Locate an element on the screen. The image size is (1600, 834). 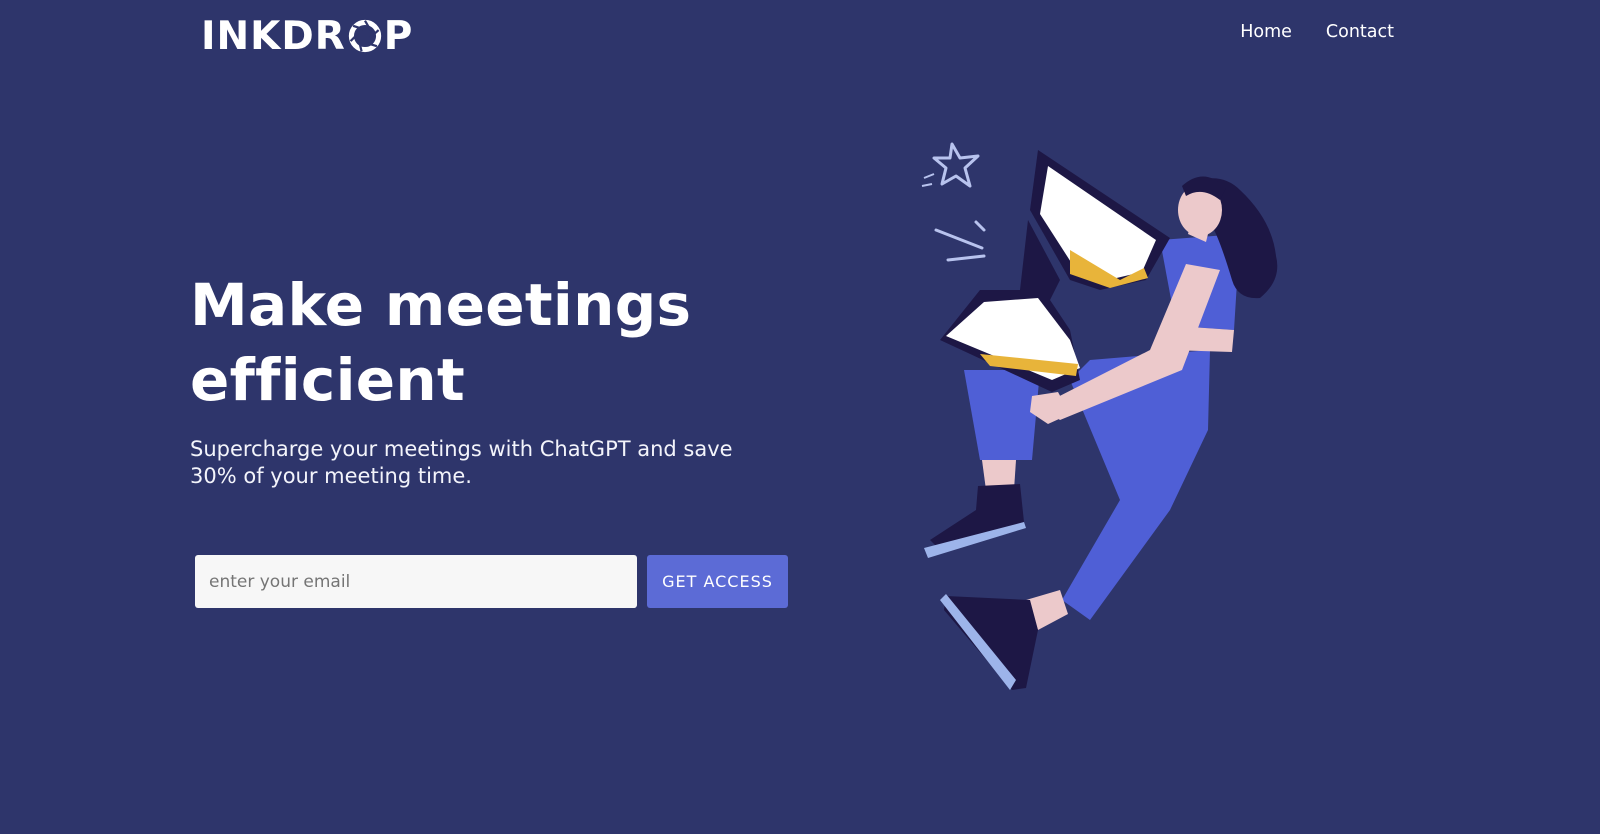
logo-text-right: P is located at coordinates (398, 36).